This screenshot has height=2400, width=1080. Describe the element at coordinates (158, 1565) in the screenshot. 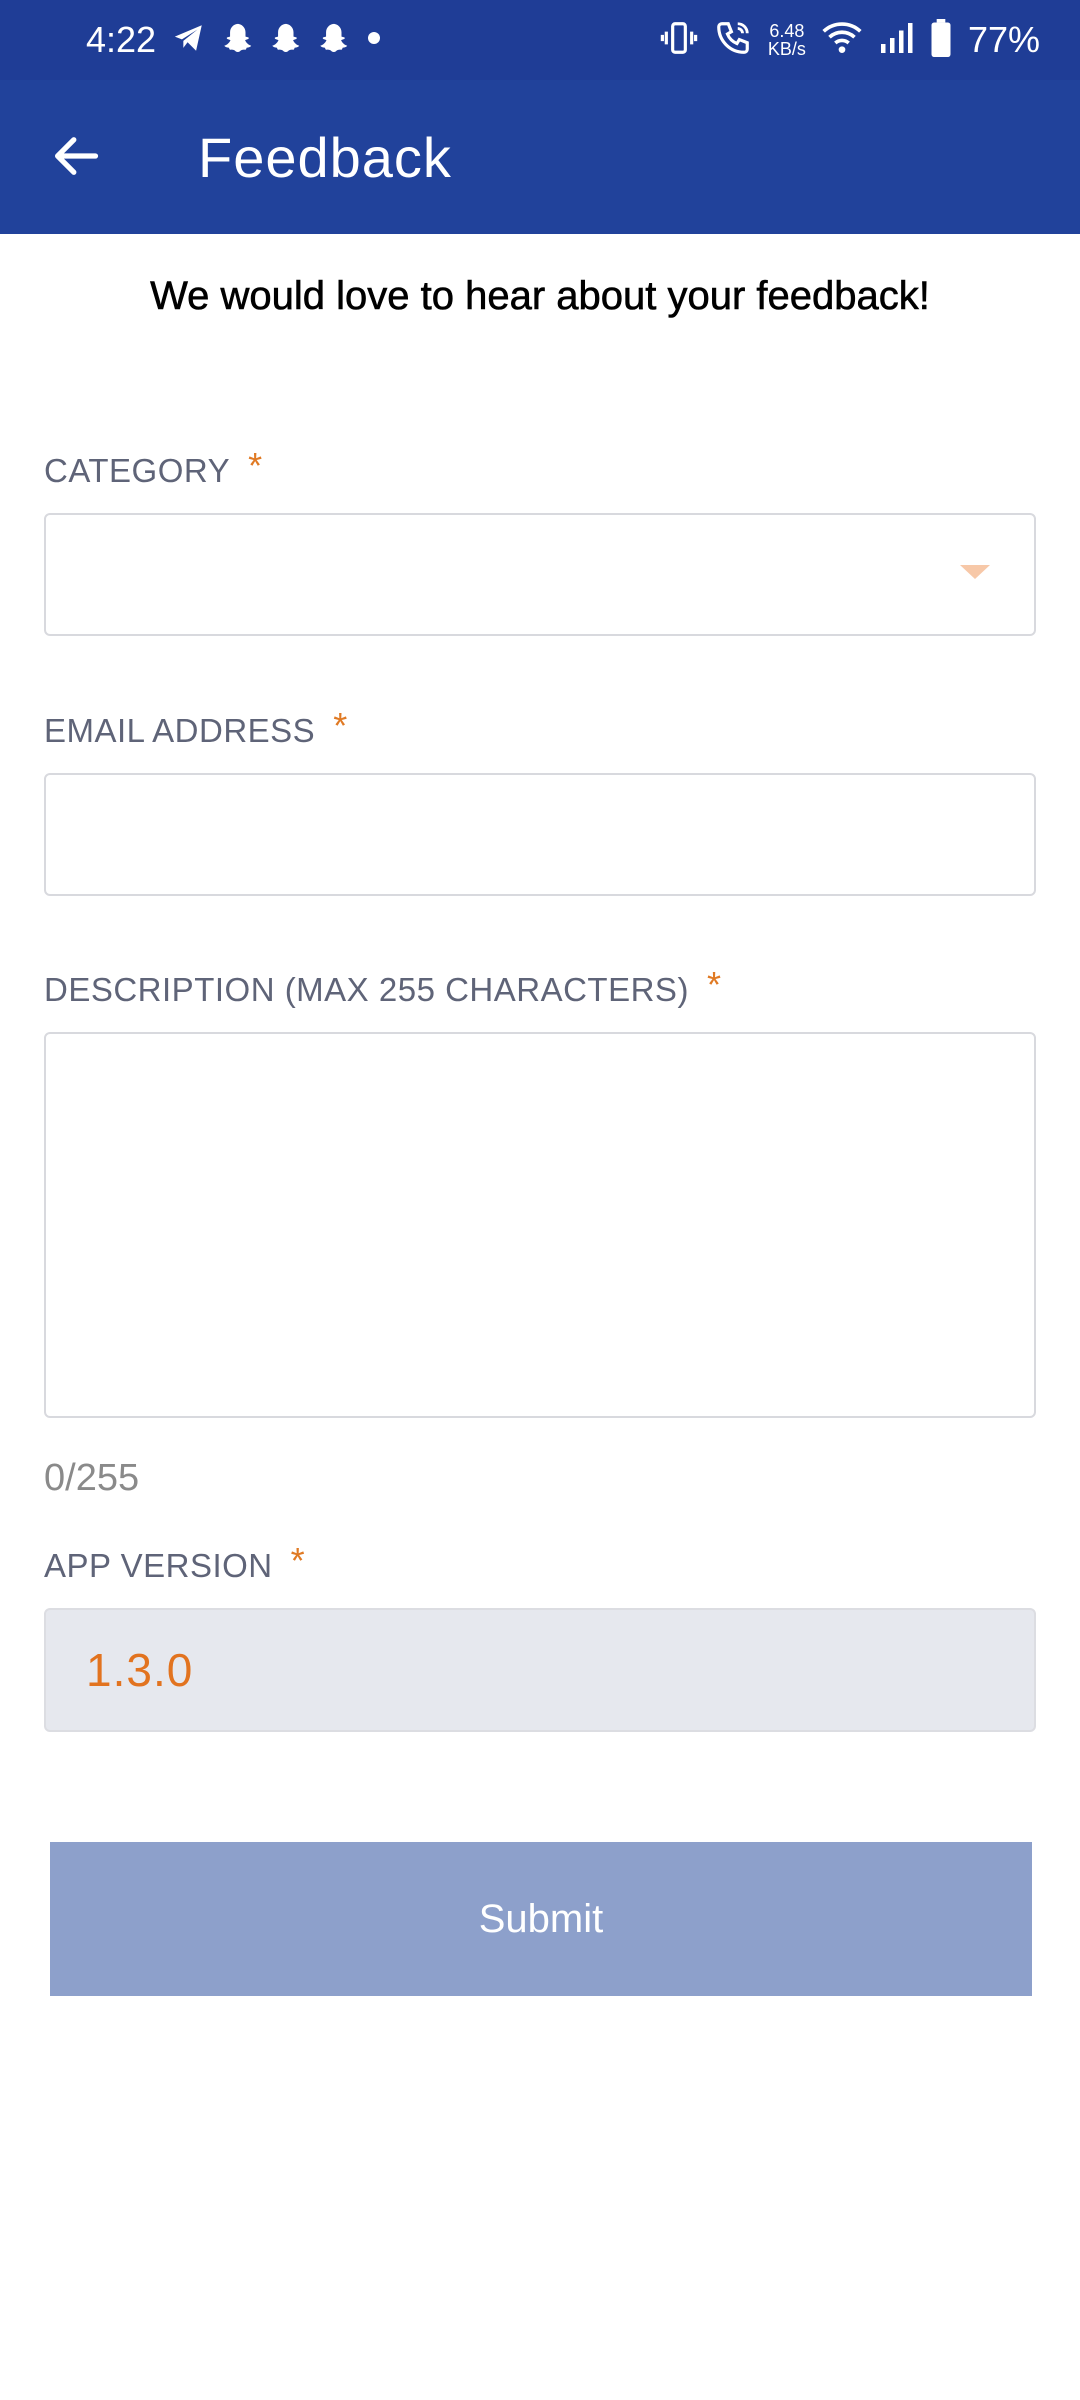

I see `app-version-label-text: APP VERSION` at that location.